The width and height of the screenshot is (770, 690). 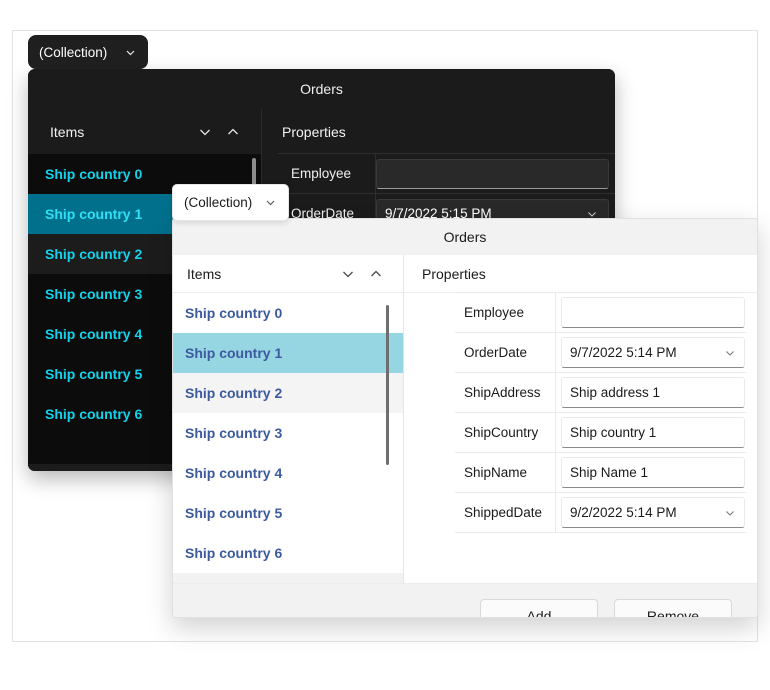 I want to click on light-items-header-label: Items, so click(x=204, y=273).